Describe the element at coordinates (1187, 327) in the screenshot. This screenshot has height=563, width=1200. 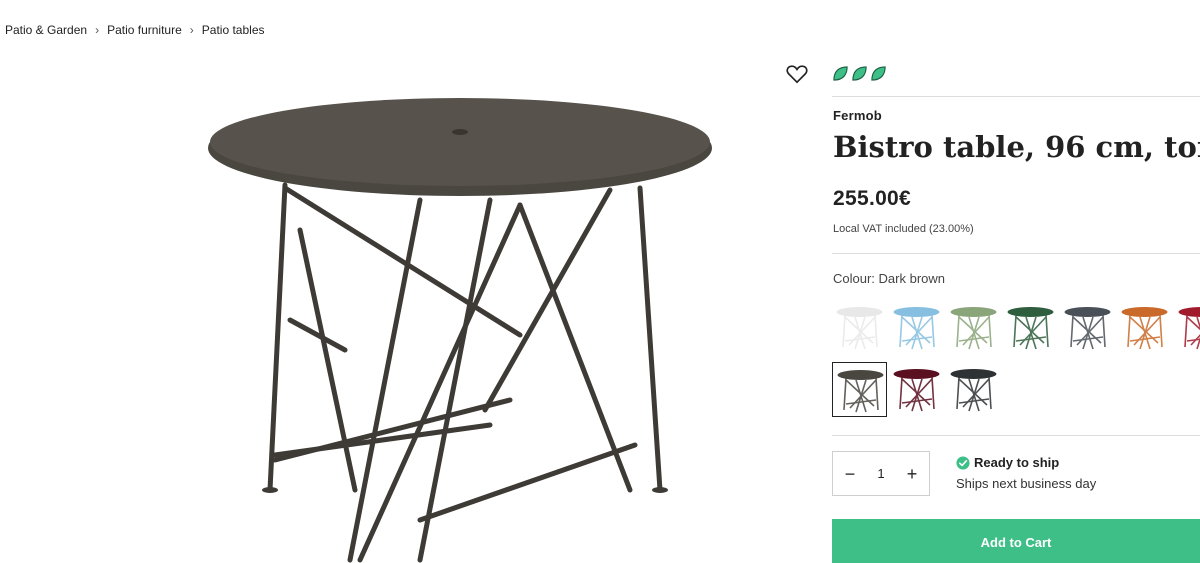
I see `colour-swatch-red` at that location.